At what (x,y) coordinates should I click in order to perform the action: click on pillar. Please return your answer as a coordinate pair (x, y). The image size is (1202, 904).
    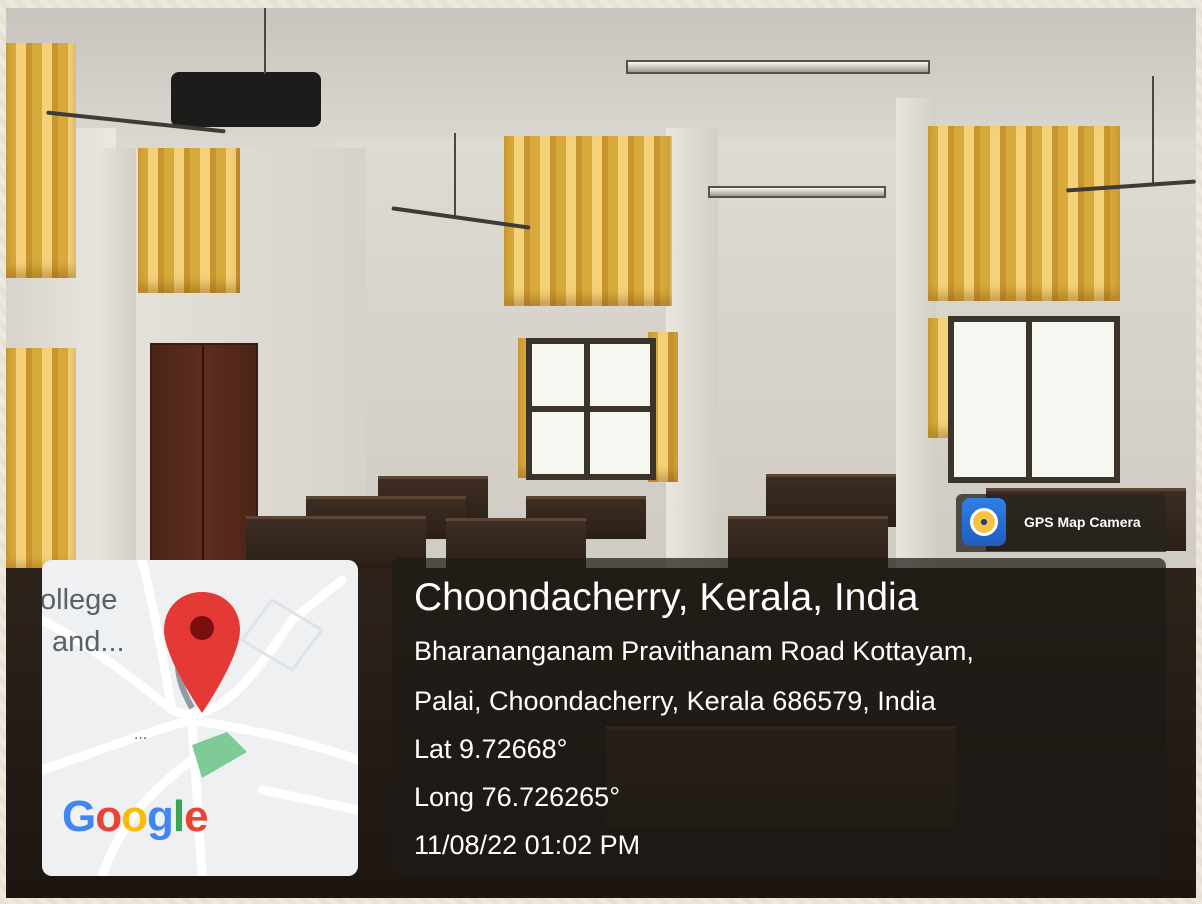
    Looking at the image, I should click on (116, 358).